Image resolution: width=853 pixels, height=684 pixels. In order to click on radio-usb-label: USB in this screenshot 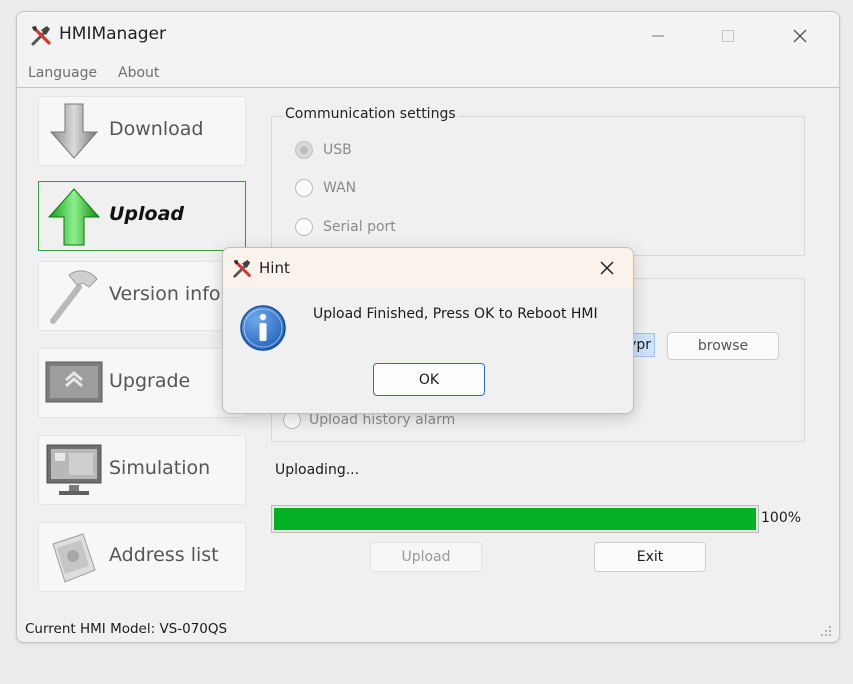, I will do `click(337, 150)`.